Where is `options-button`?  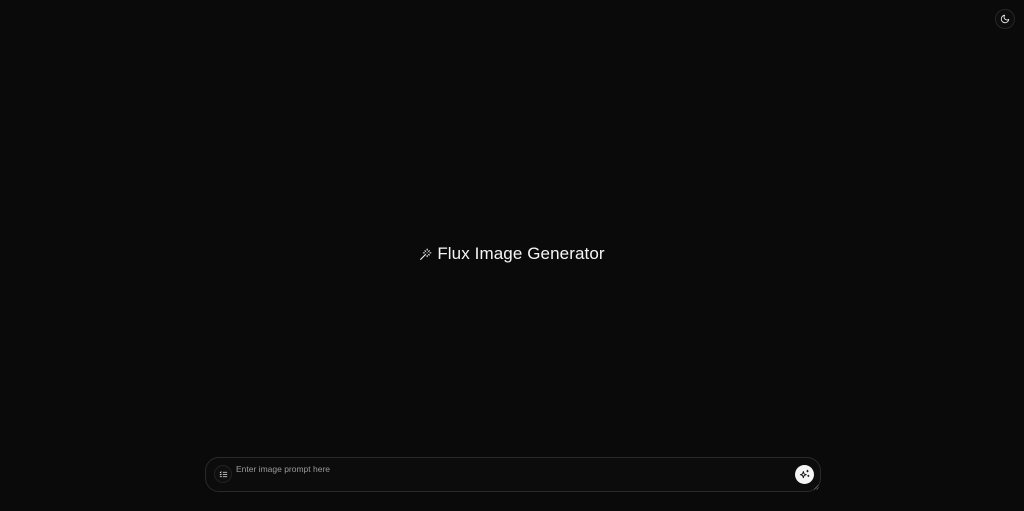 options-button is located at coordinates (223, 474).